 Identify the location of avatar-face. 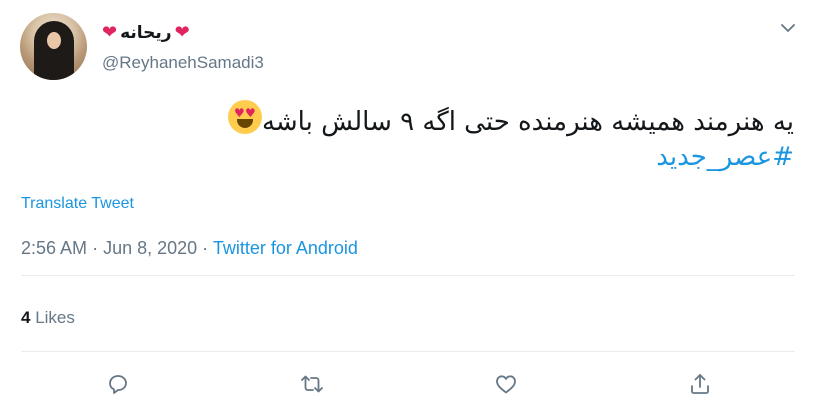
(54, 40).